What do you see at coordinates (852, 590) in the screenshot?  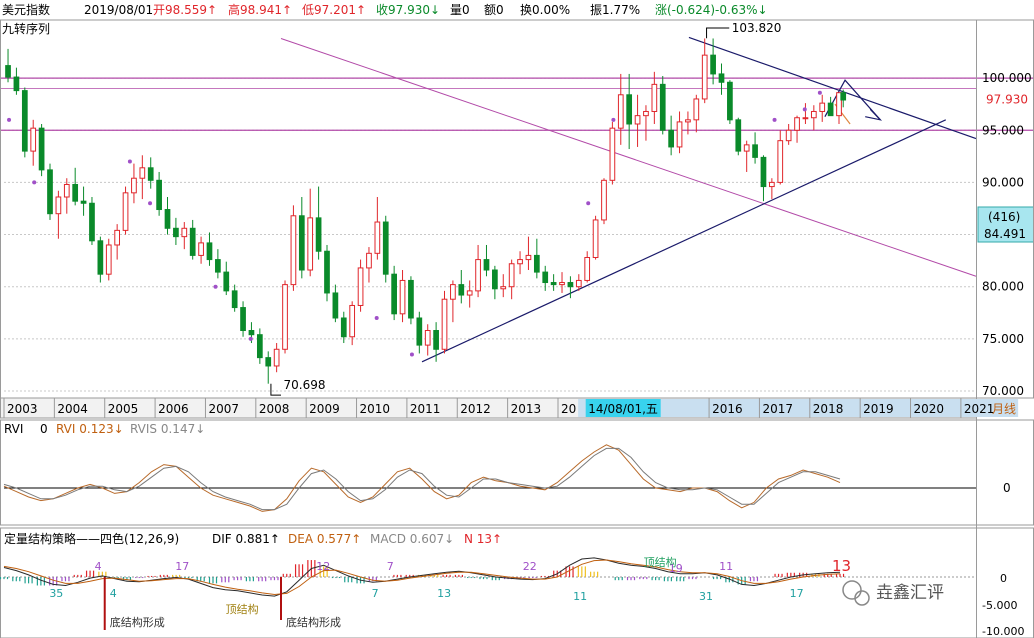 I see `wechat-icon` at bounding box center [852, 590].